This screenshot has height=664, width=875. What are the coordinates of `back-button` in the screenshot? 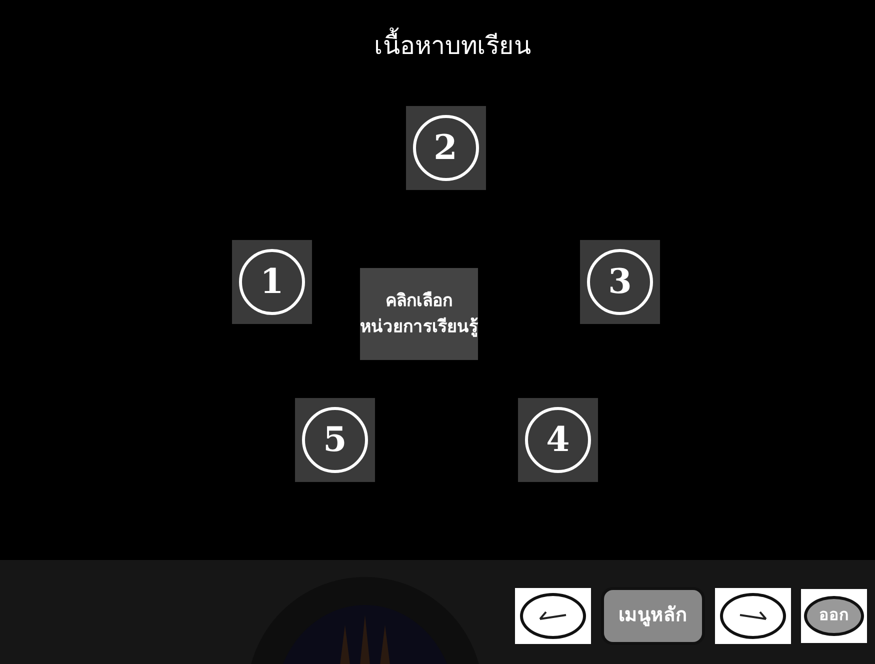 It's located at (553, 616).